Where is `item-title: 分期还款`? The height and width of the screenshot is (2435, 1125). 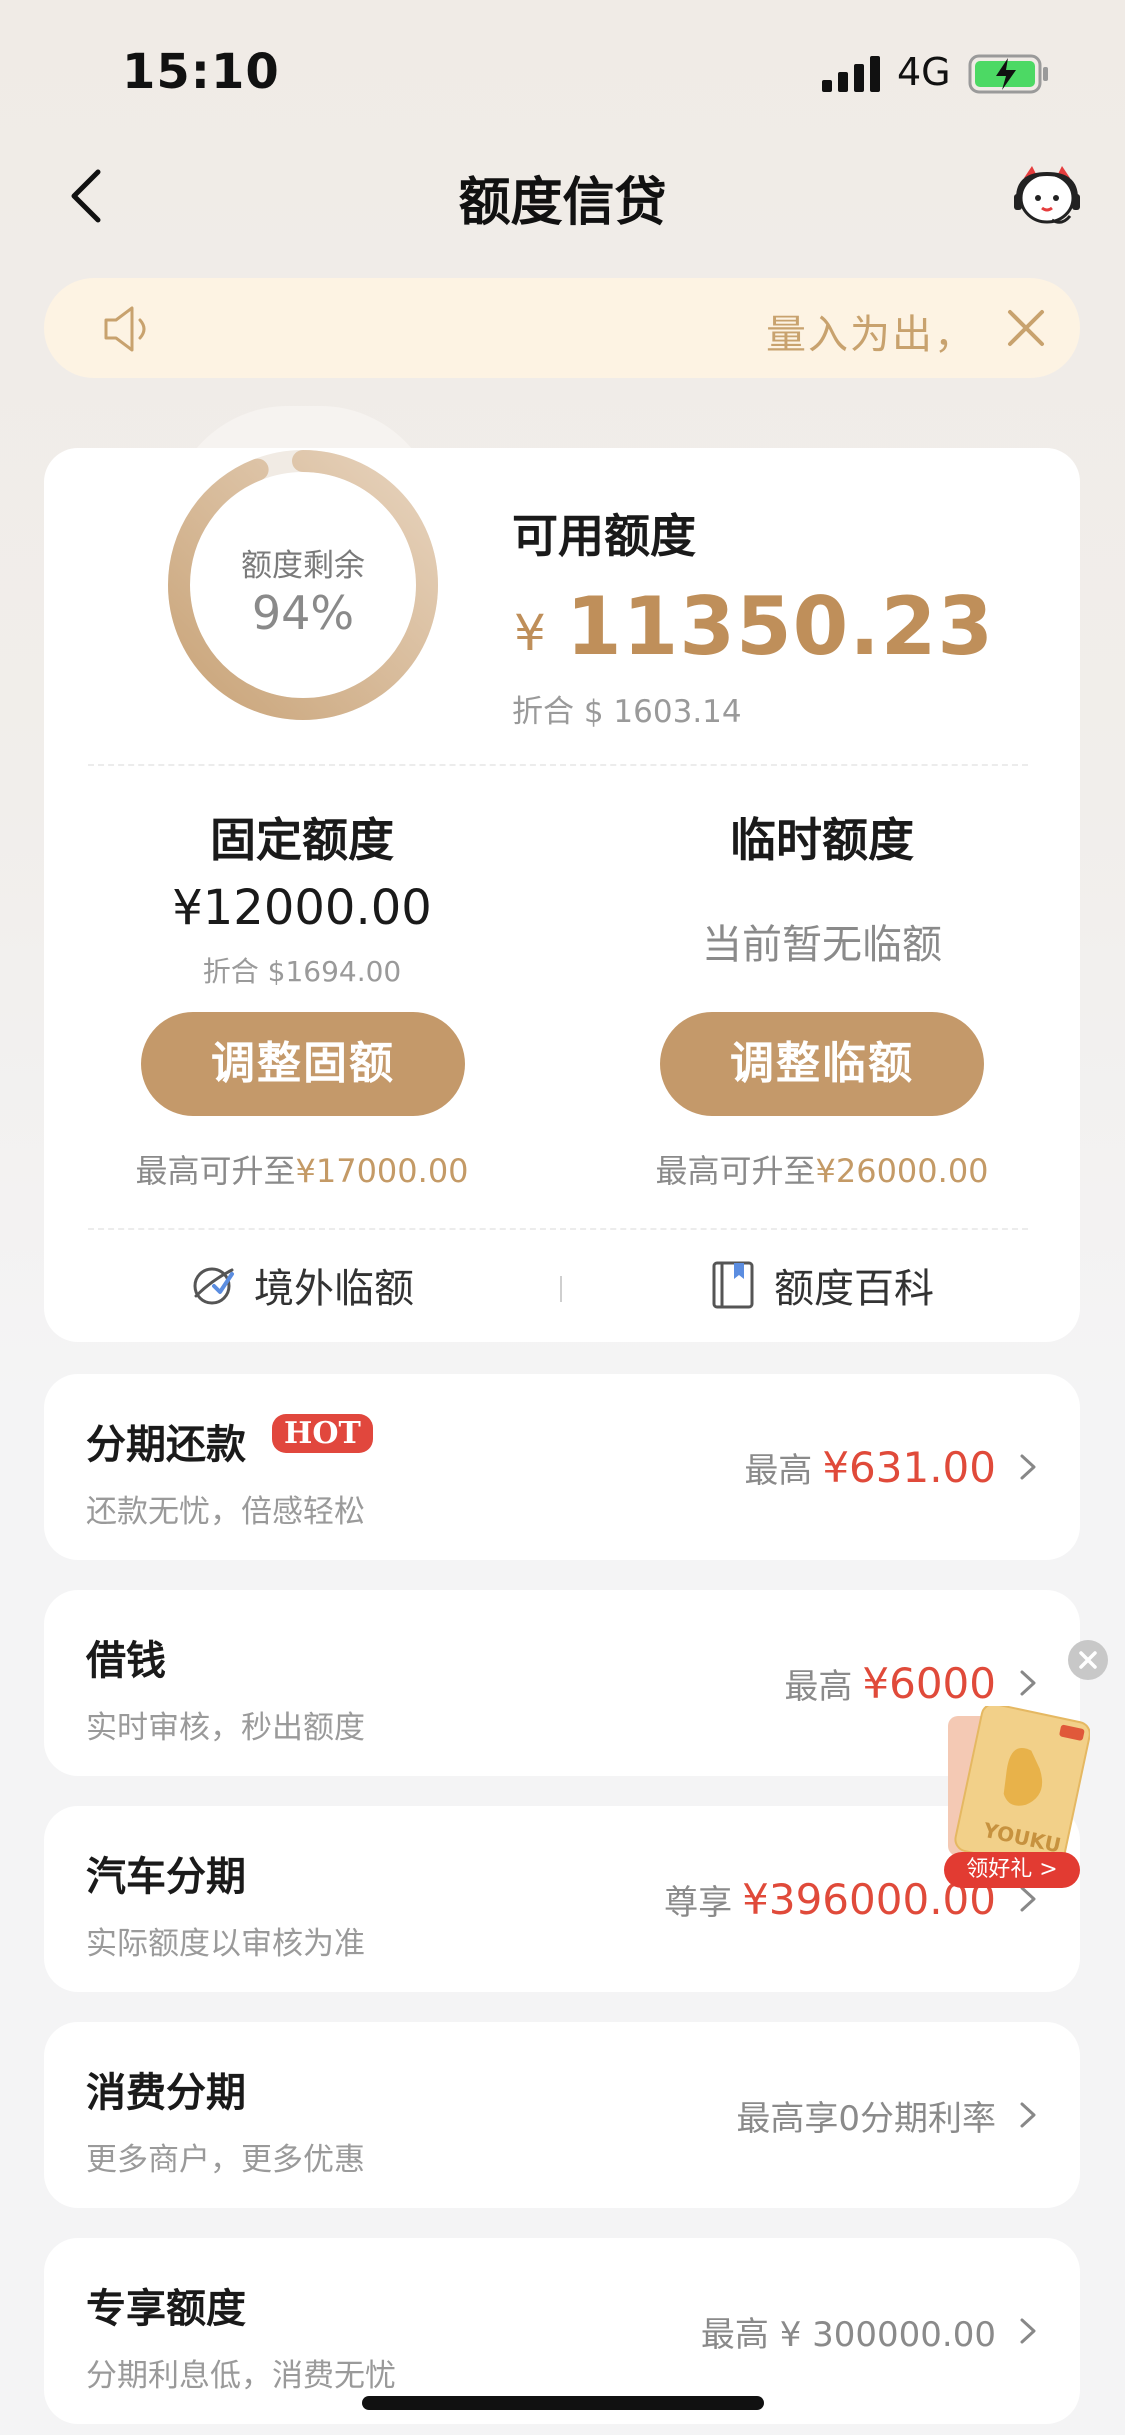
item-title: 分期还款 is located at coordinates (166, 1445).